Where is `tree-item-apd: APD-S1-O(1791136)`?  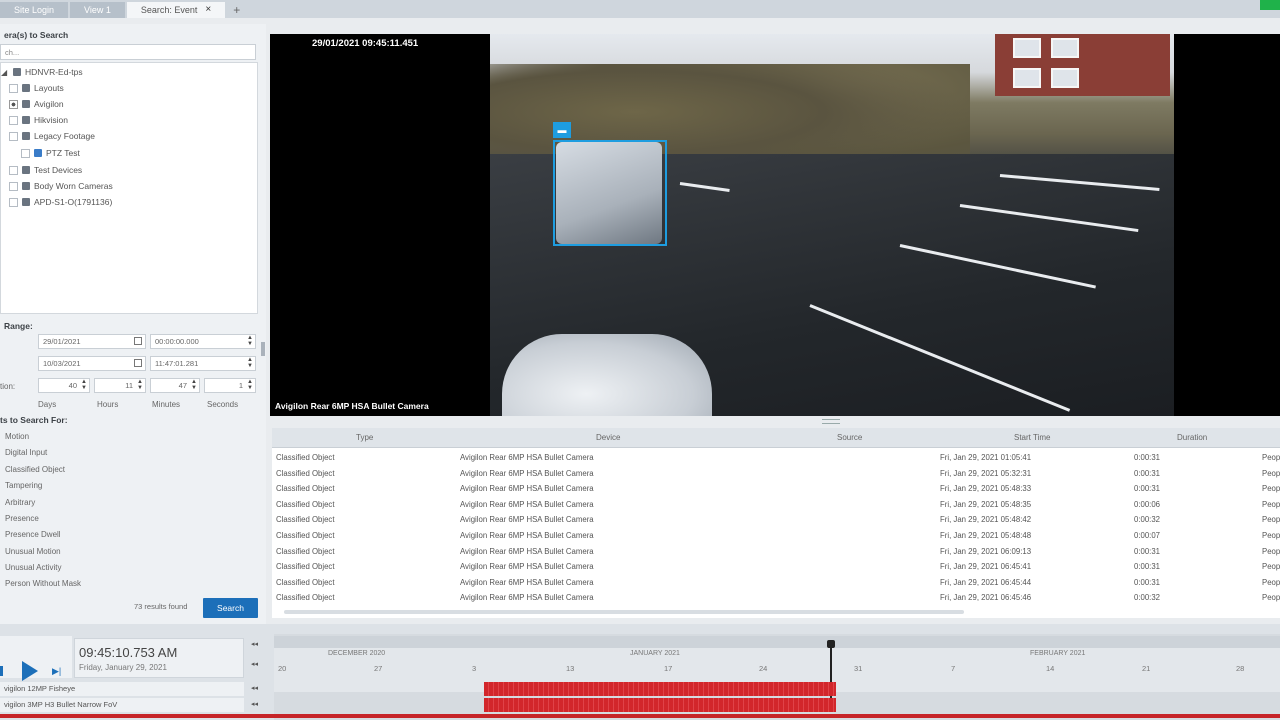 tree-item-apd: APD-S1-O(1791136) is located at coordinates (60, 202).